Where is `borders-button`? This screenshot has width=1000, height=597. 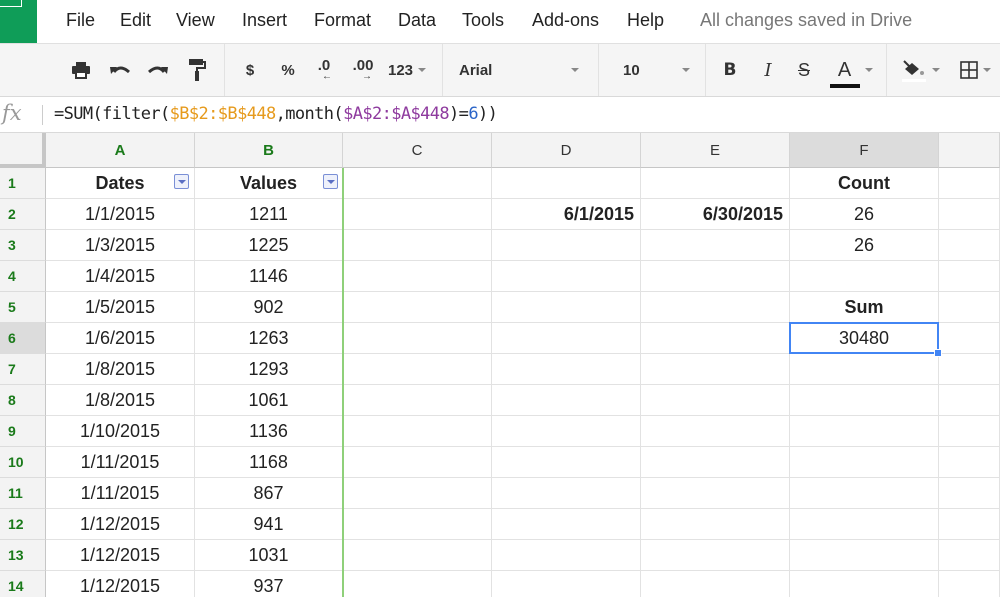
borders-button is located at coordinates (975, 70).